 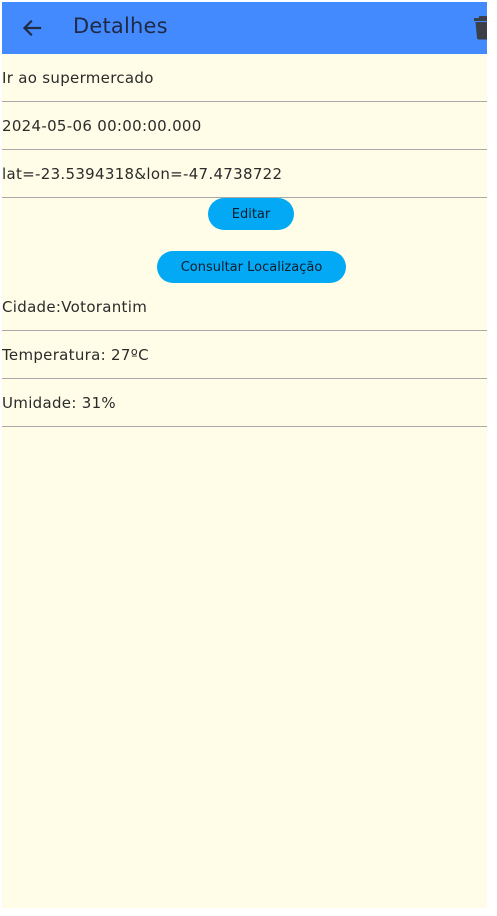 I want to click on app-bar: Detalhes, so click(x=244, y=28).